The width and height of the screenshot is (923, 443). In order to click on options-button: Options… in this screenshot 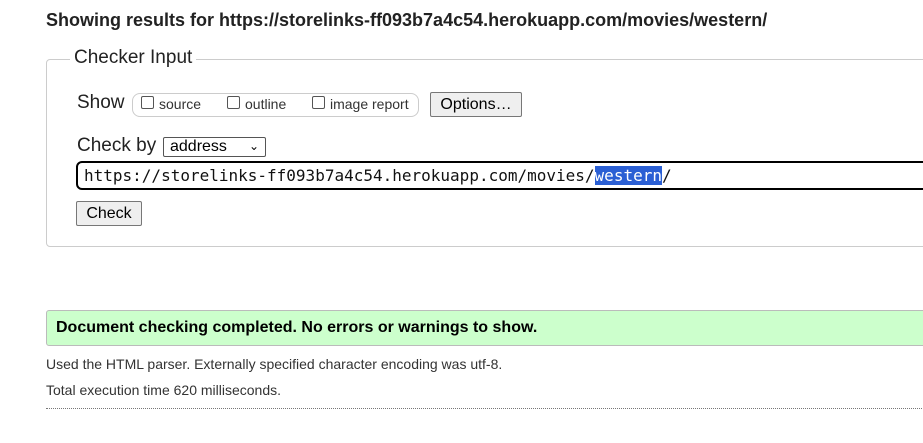, I will do `click(476, 104)`.